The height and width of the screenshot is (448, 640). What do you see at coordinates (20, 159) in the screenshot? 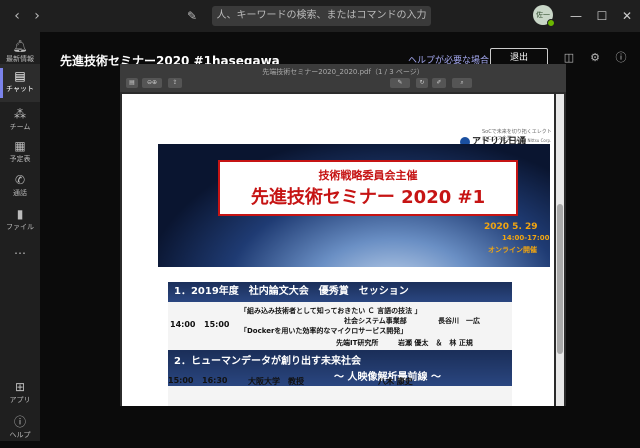
I see `rail-label: 予定表` at bounding box center [20, 159].